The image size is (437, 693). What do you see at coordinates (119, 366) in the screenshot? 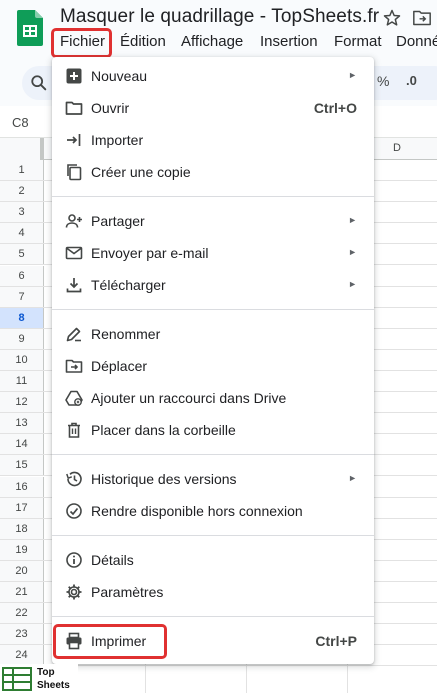
I see `menu-item-label: Déplacer` at bounding box center [119, 366].